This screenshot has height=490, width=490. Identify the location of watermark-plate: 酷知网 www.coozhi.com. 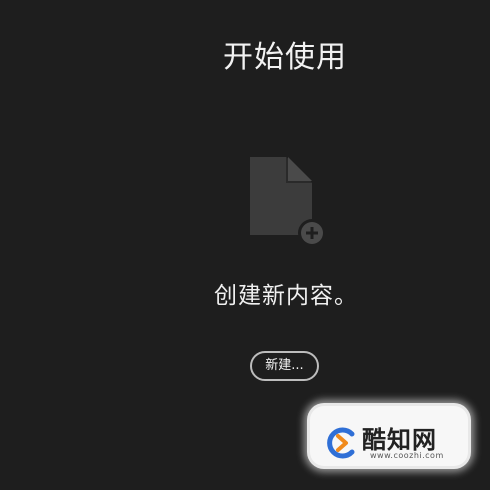
(389, 436).